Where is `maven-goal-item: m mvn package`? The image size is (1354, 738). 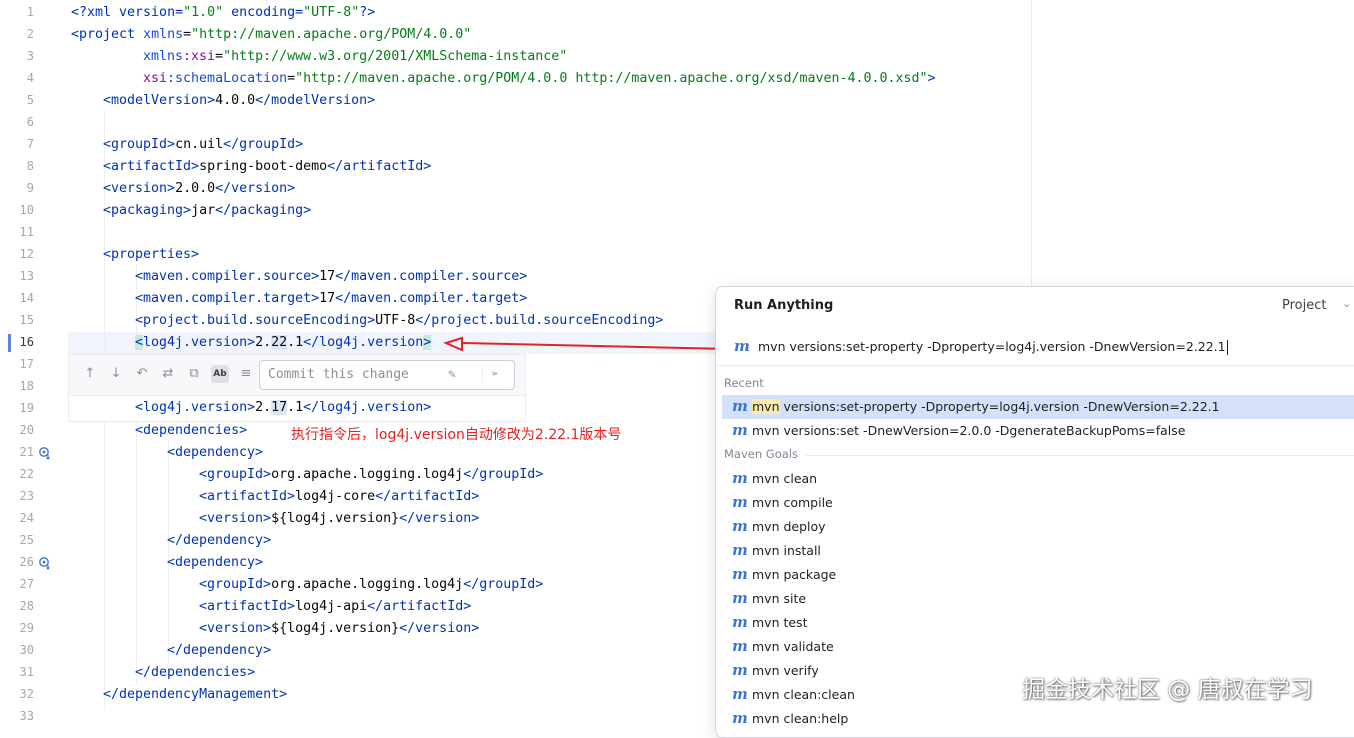 maven-goal-item: m mvn package is located at coordinates (1038, 575).